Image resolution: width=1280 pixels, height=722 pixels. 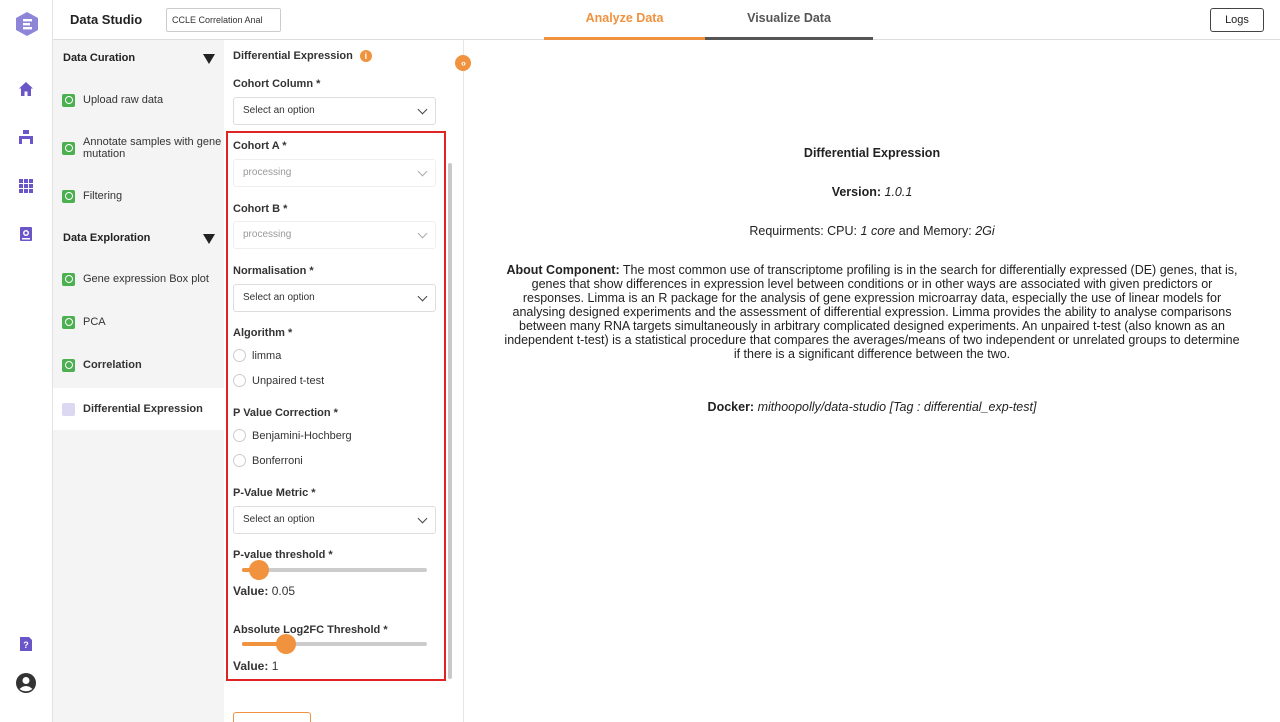 What do you see at coordinates (283, 591) in the screenshot?
I see `value-number: 0.05` at bounding box center [283, 591].